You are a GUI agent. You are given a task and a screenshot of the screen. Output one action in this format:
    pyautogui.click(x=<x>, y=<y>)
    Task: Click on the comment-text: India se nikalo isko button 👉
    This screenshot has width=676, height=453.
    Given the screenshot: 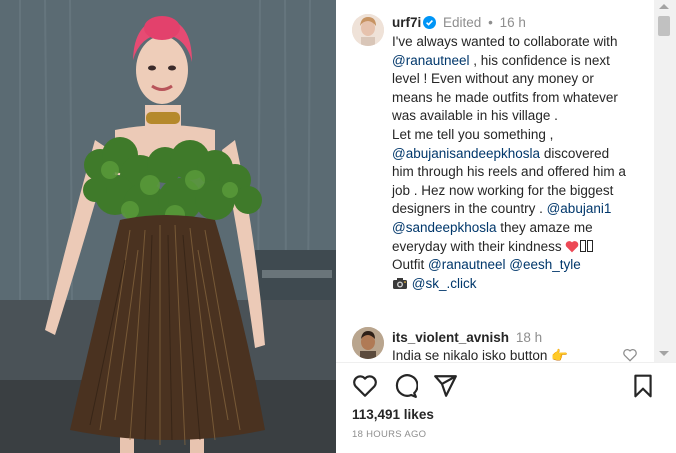 What is the action you would take?
    pyautogui.click(x=480, y=355)
    